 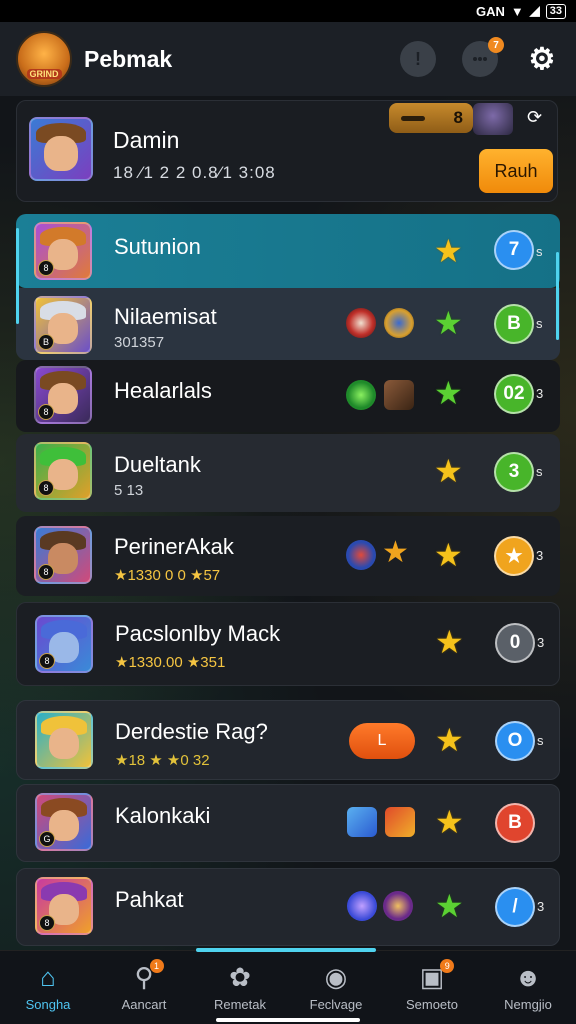 What do you see at coordinates (528, 1004) in the screenshot?
I see `nav-label: Nemgjio` at bounding box center [528, 1004].